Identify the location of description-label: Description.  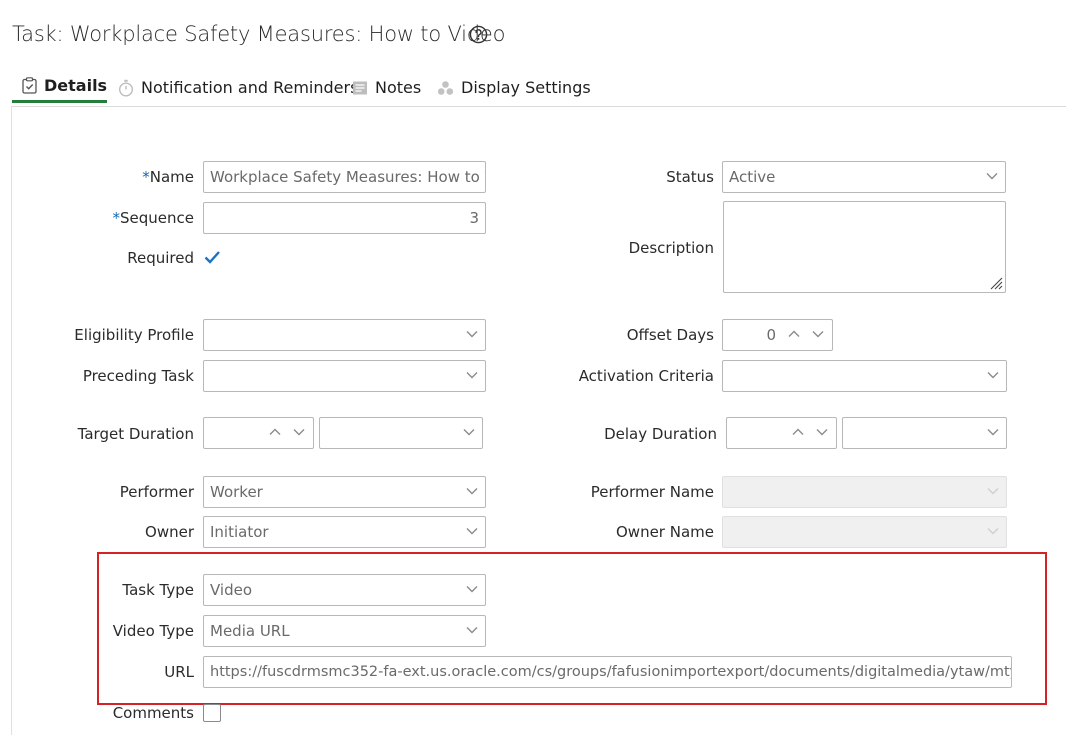
(671, 248).